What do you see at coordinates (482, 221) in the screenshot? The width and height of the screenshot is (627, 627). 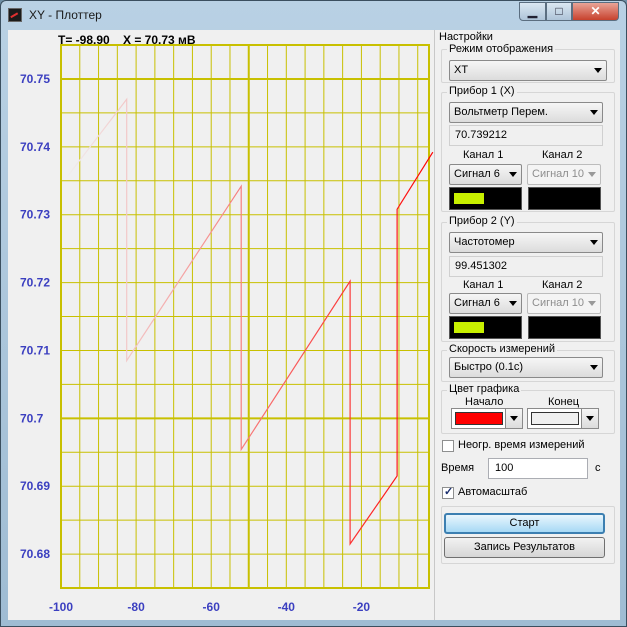 I see `device2-title: Прибор 2 (Y)` at bounding box center [482, 221].